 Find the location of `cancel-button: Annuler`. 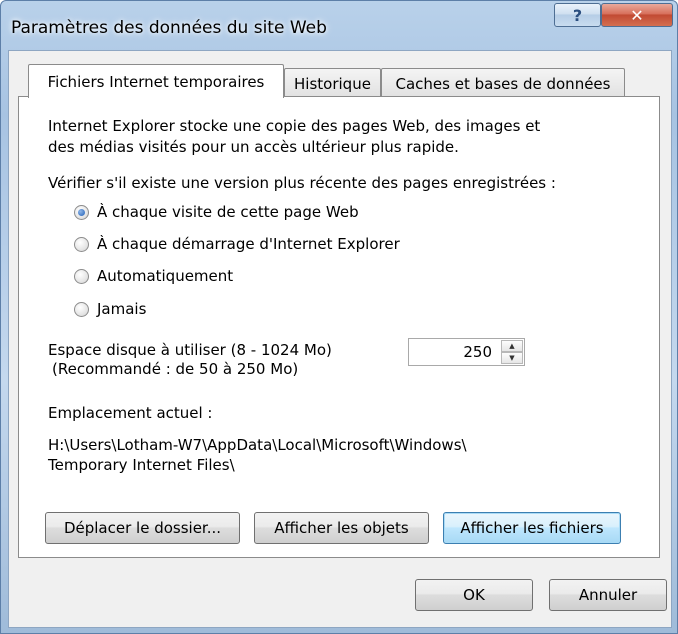

cancel-button: Annuler is located at coordinates (608, 595).